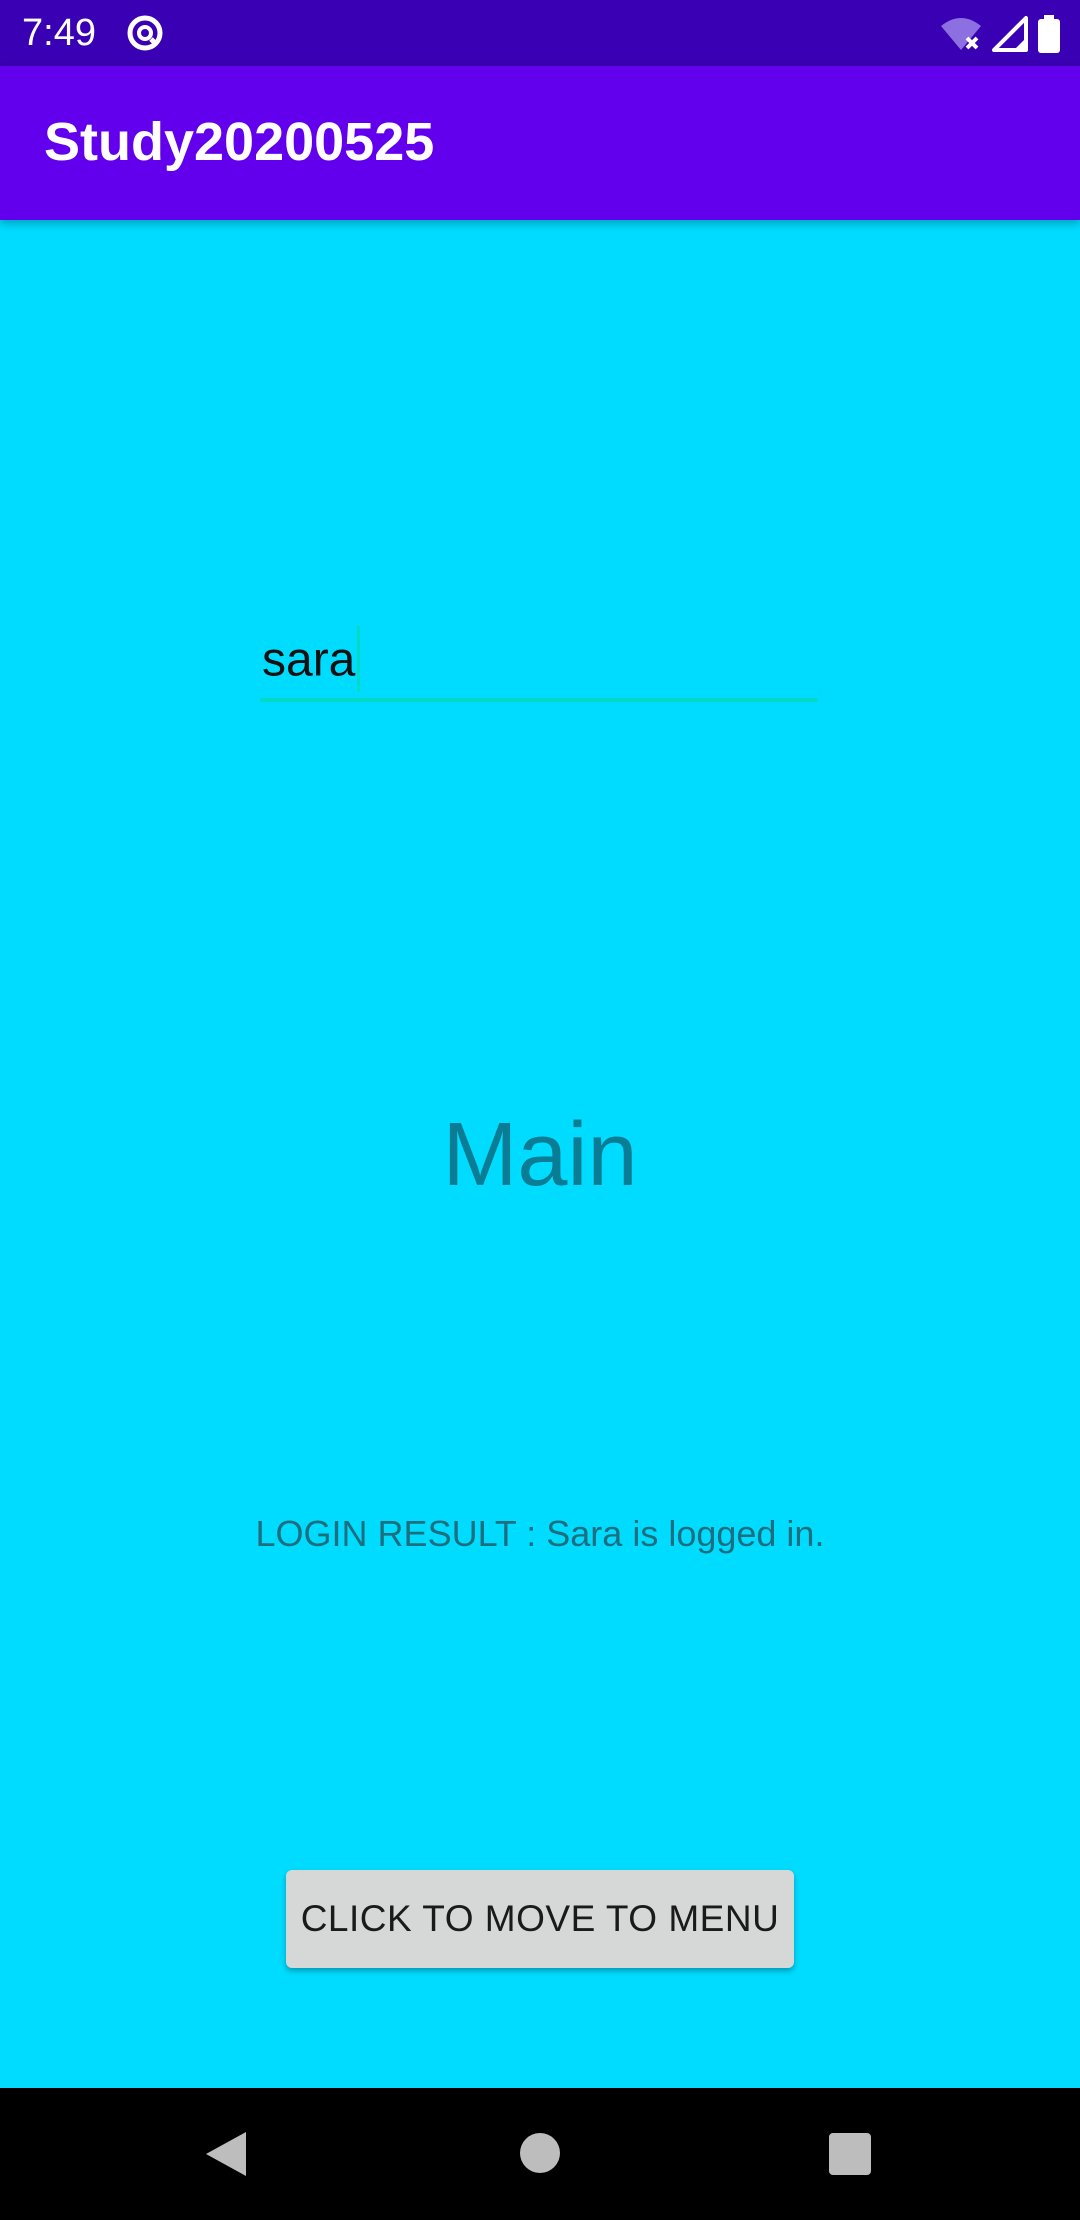  What do you see at coordinates (239, 142) in the screenshot?
I see `app-title: Study20200525` at bounding box center [239, 142].